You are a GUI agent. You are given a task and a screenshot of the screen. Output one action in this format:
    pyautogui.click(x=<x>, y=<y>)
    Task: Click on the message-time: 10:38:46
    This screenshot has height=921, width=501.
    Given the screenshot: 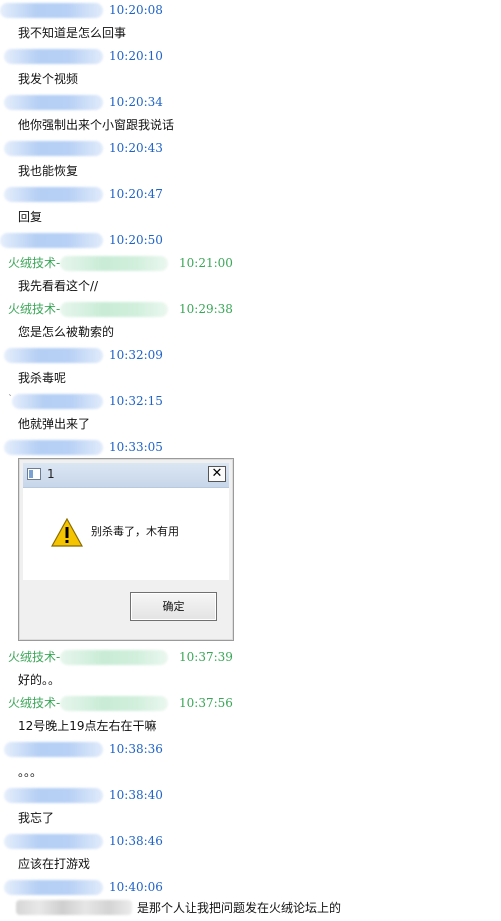 What is the action you would take?
    pyautogui.click(x=136, y=841)
    